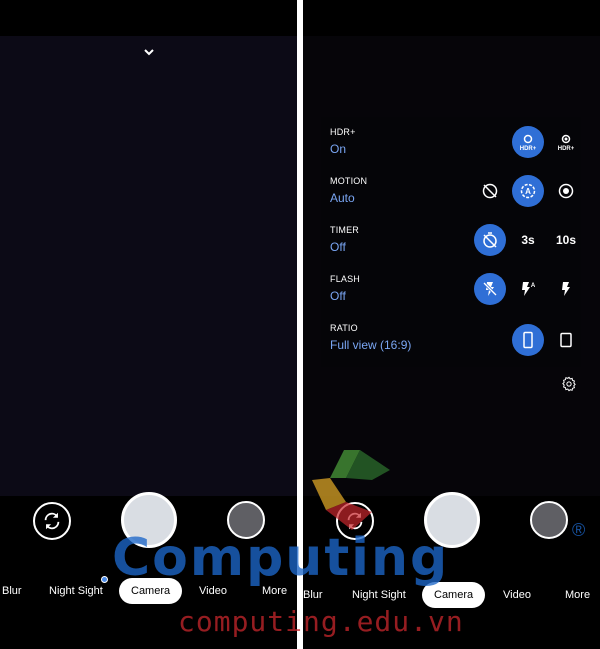 The width and height of the screenshot is (600, 649). I want to click on registered-mark: ®, so click(579, 530).